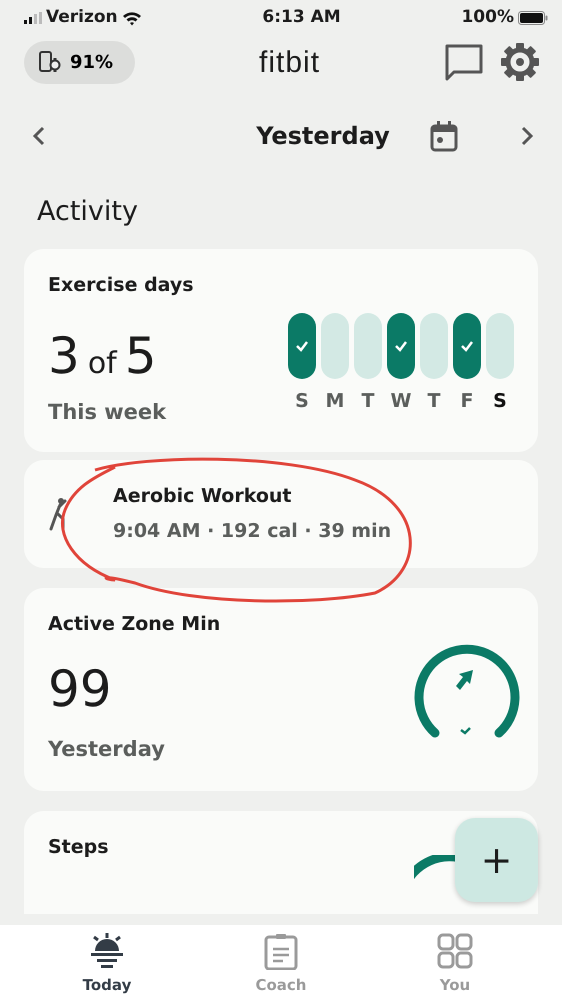 The image size is (562, 999). I want to click on zone-minutes-value: 99, so click(80, 689).